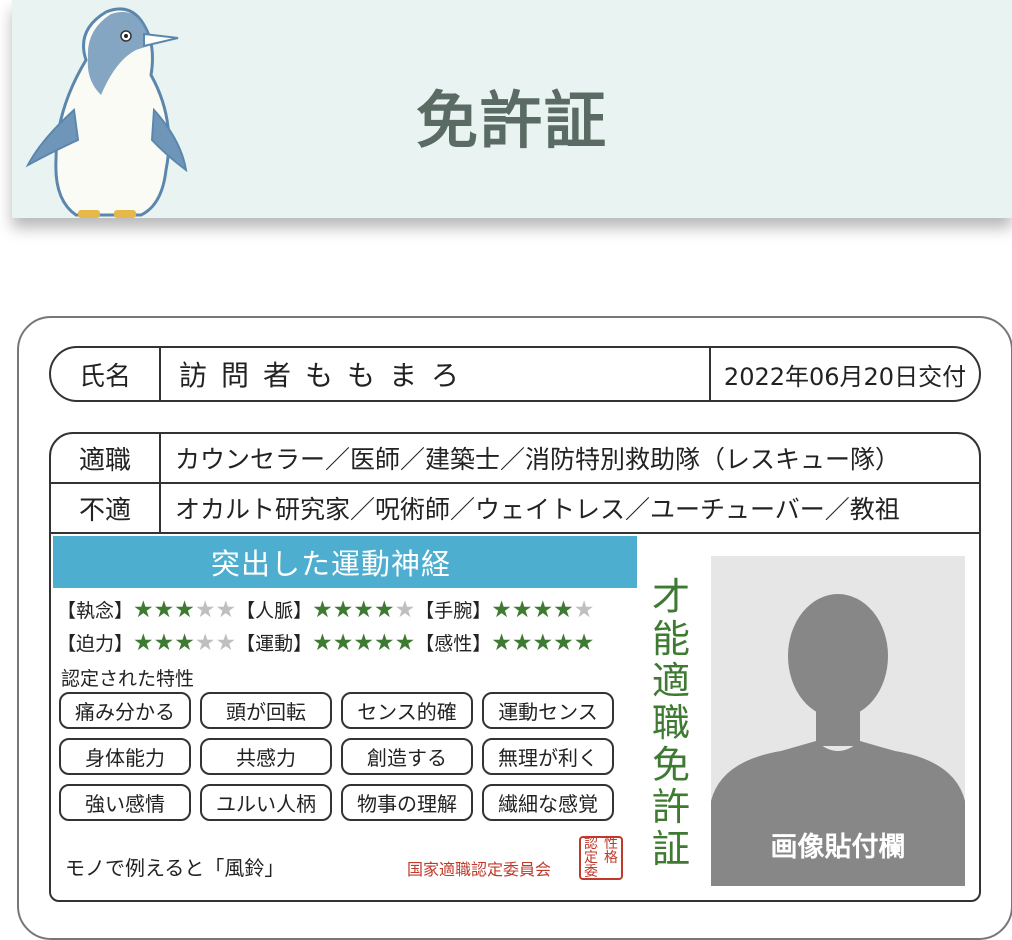  Describe the element at coordinates (838, 721) in the screenshot. I see `photo-placeholder: 画像貼付欄` at that location.